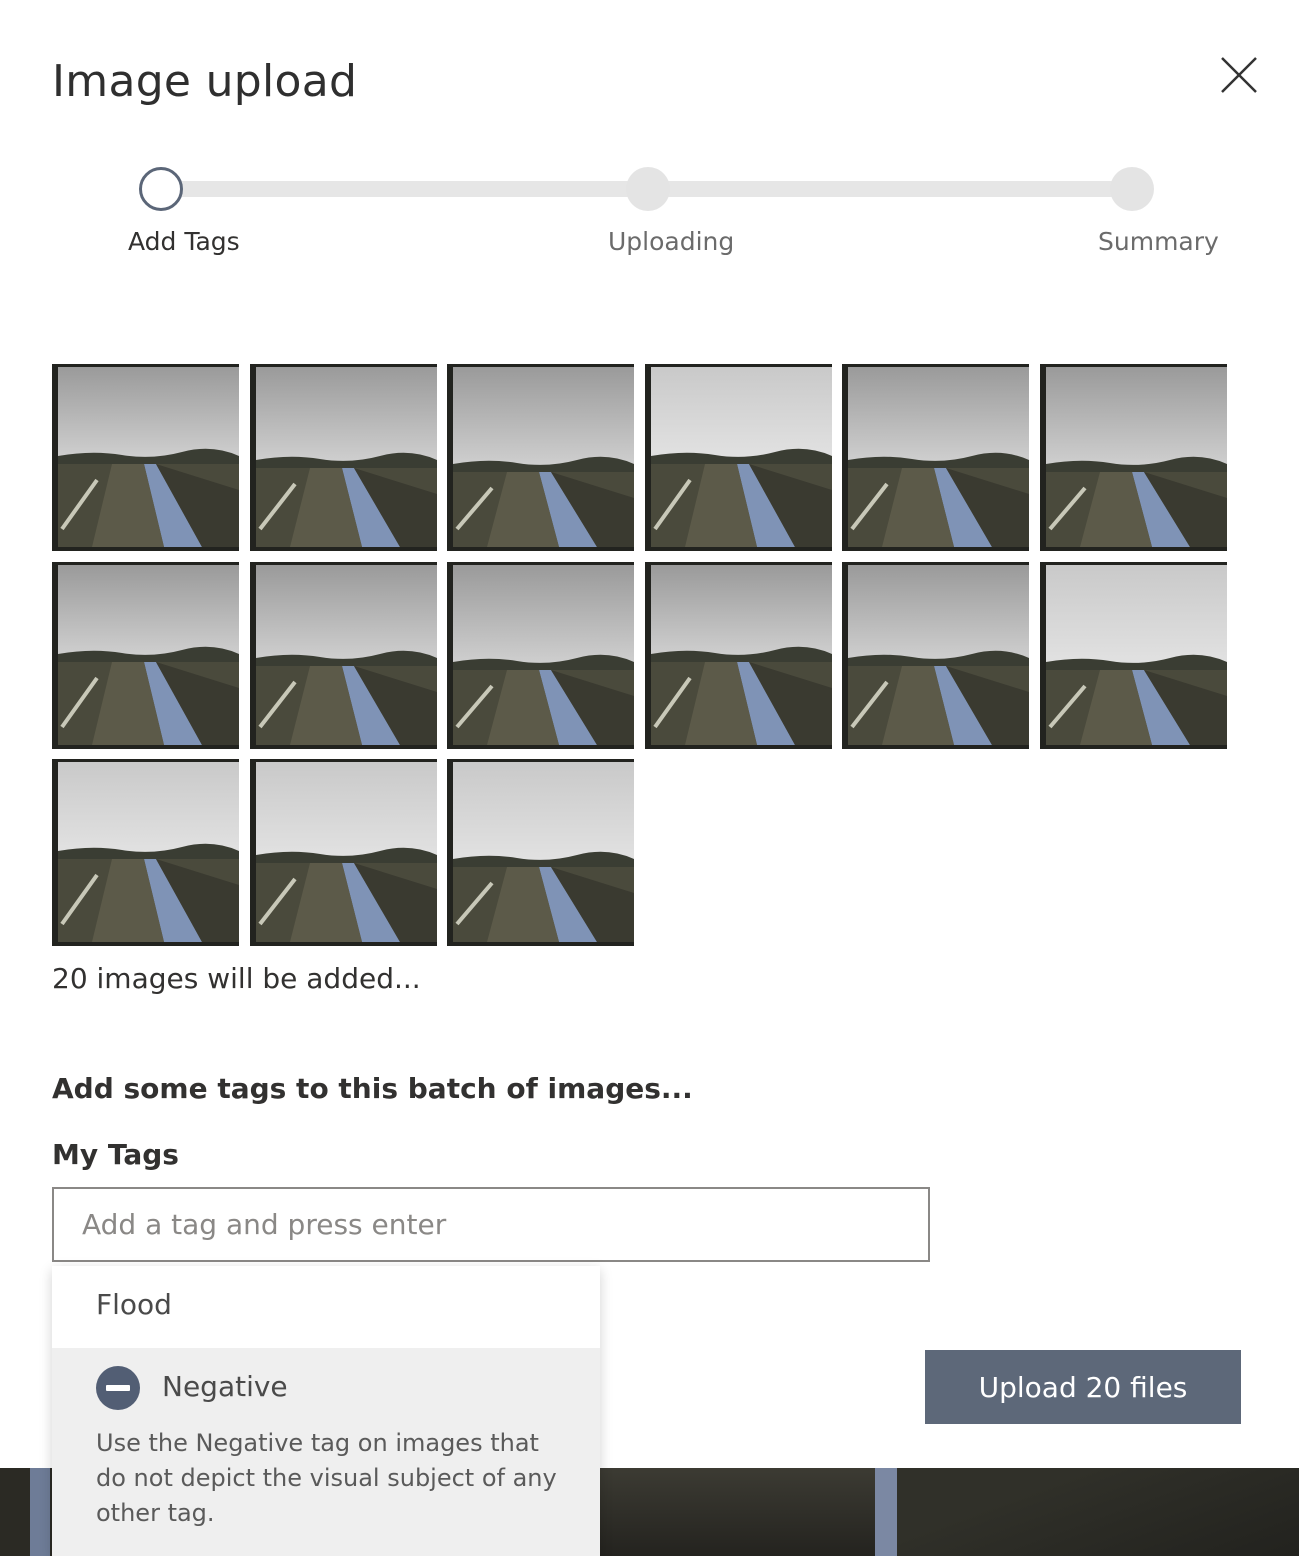 This screenshot has width=1299, height=1556. What do you see at coordinates (671, 241) in the screenshot?
I see `step-label-uploading: Uploading` at bounding box center [671, 241].